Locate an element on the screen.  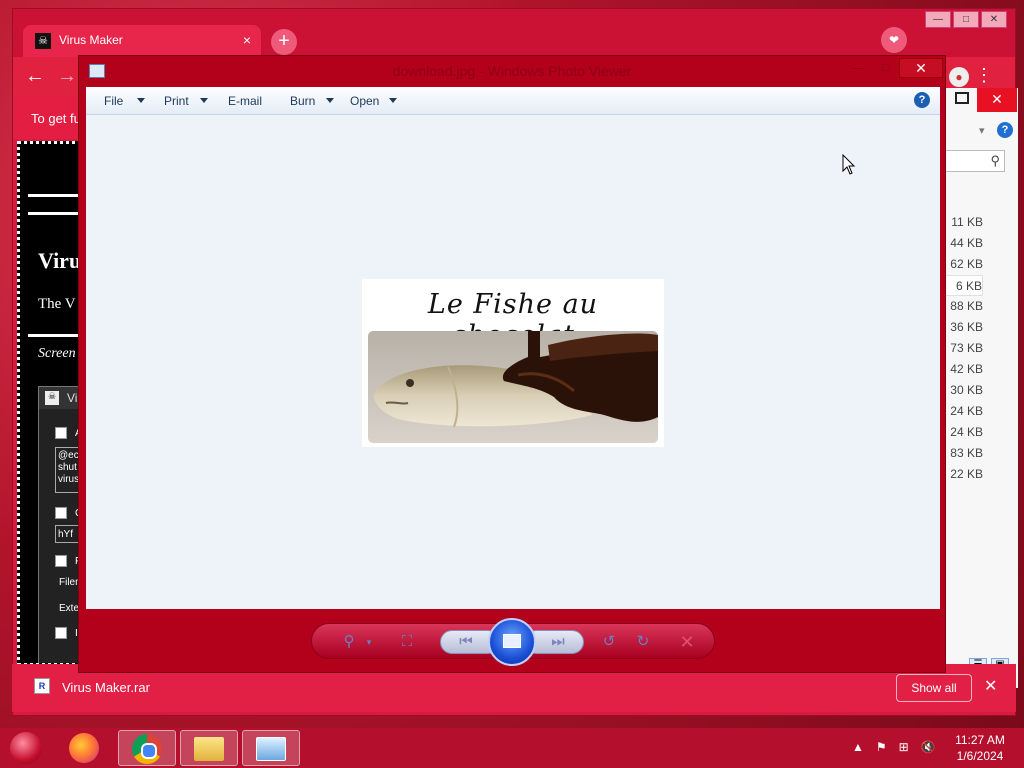
explorer-close-button: ✕ is located at coordinates (997, 100).